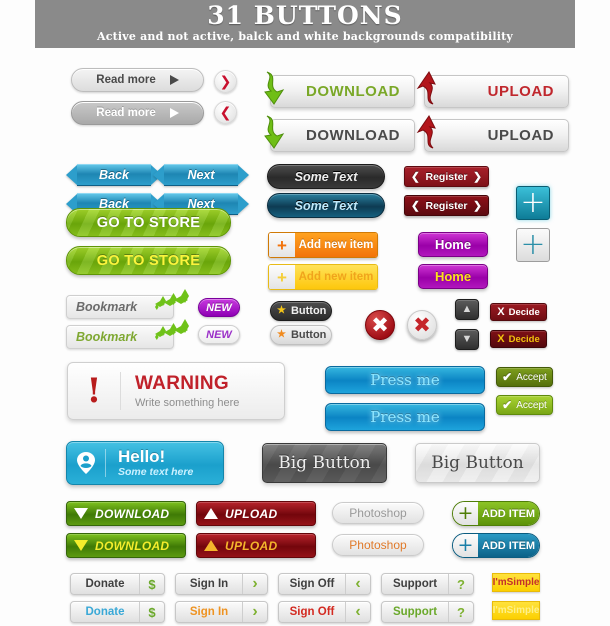 The image size is (610, 626). I want to click on big-button-label: Big Button, so click(477, 463).